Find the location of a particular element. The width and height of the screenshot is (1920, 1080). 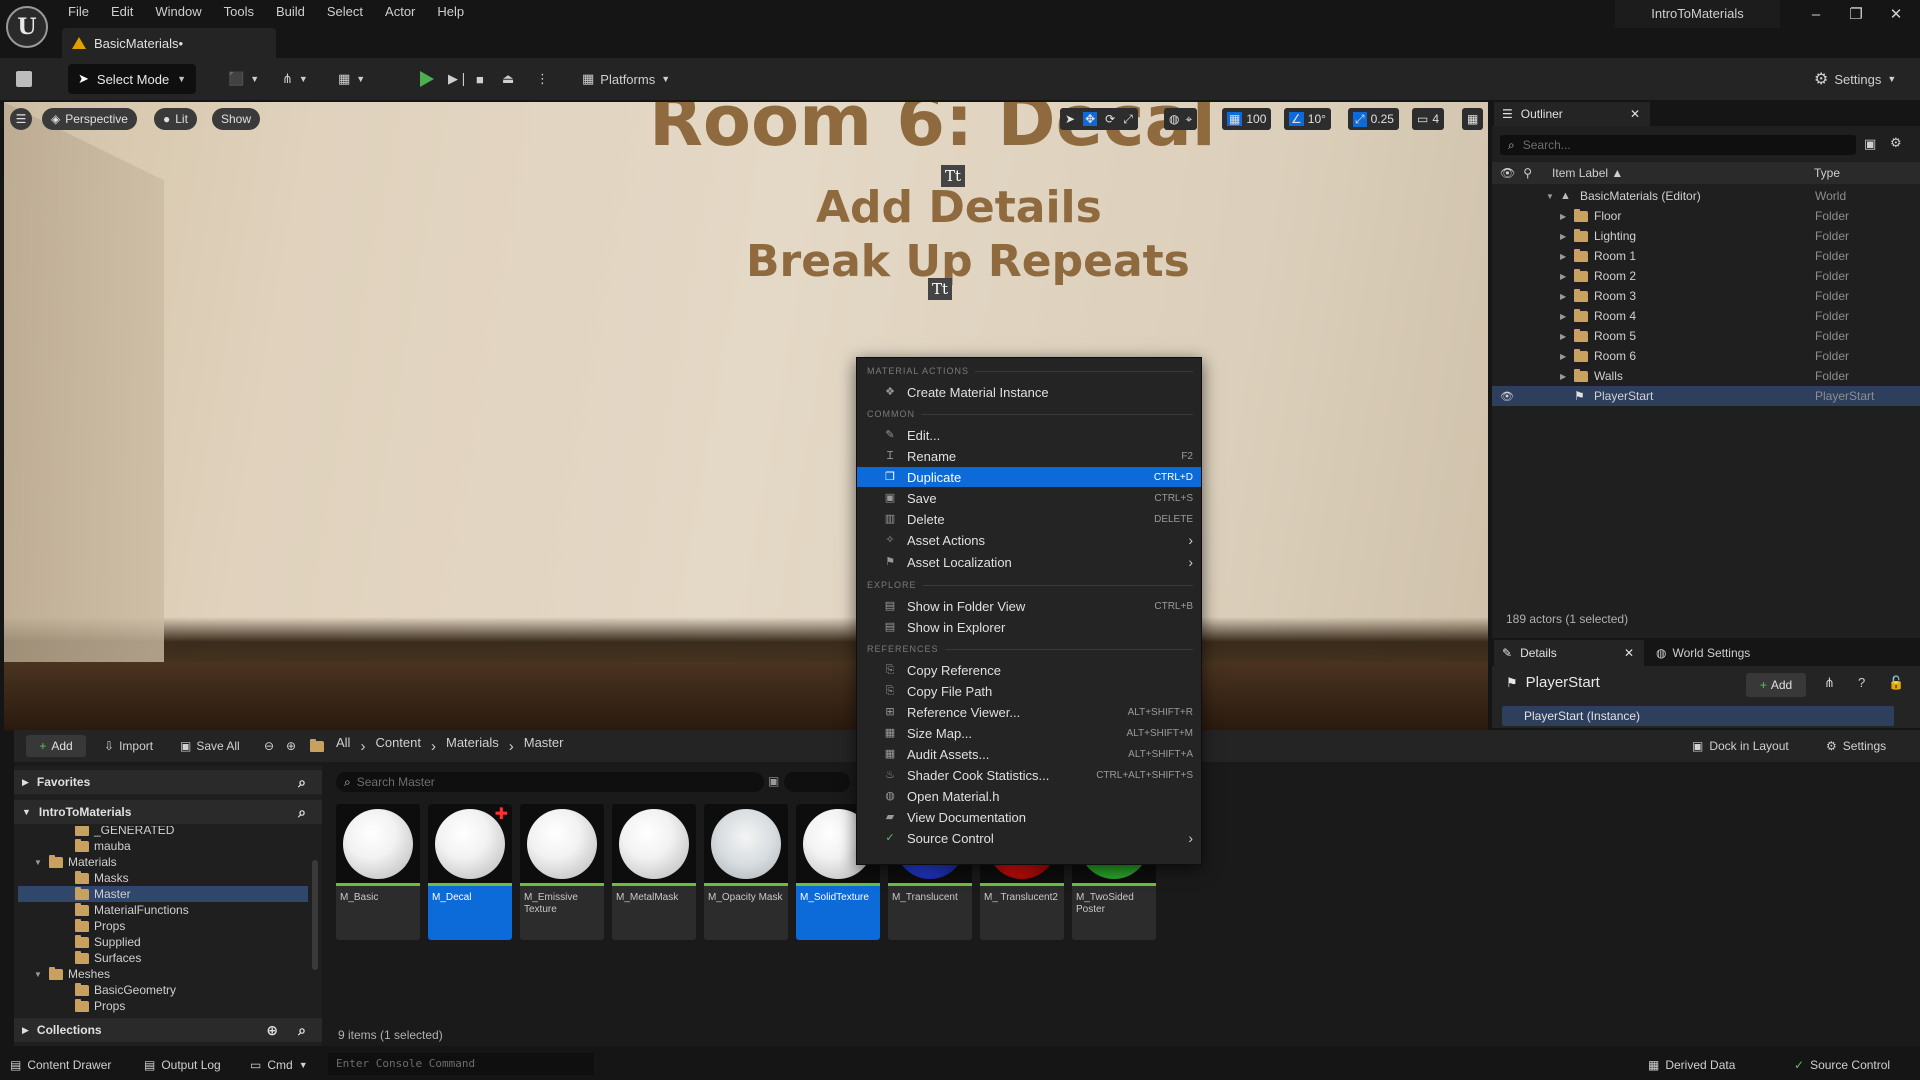

breadcrumb-item: Master is located at coordinates (544, 746).